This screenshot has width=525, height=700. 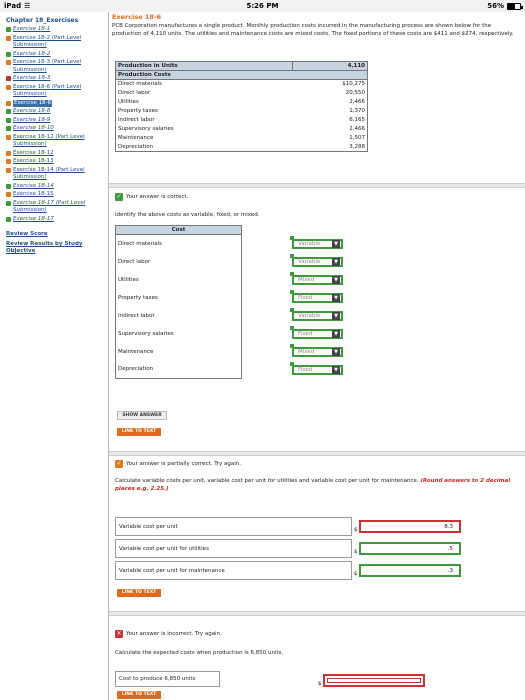 I want to click on cost-row-label: Direct materials, so click(x=178, y=243).